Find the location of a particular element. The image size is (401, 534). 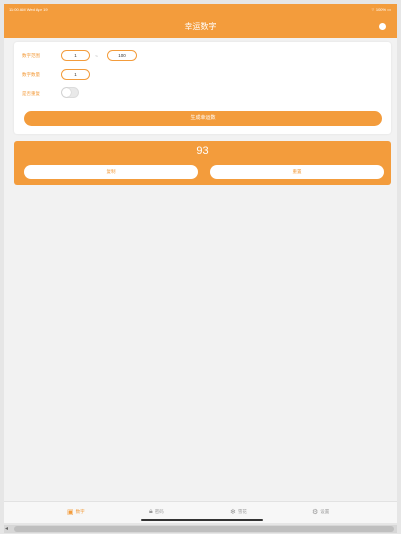

nav-bar: 幸运数字 is located at coordinates (200, 27).